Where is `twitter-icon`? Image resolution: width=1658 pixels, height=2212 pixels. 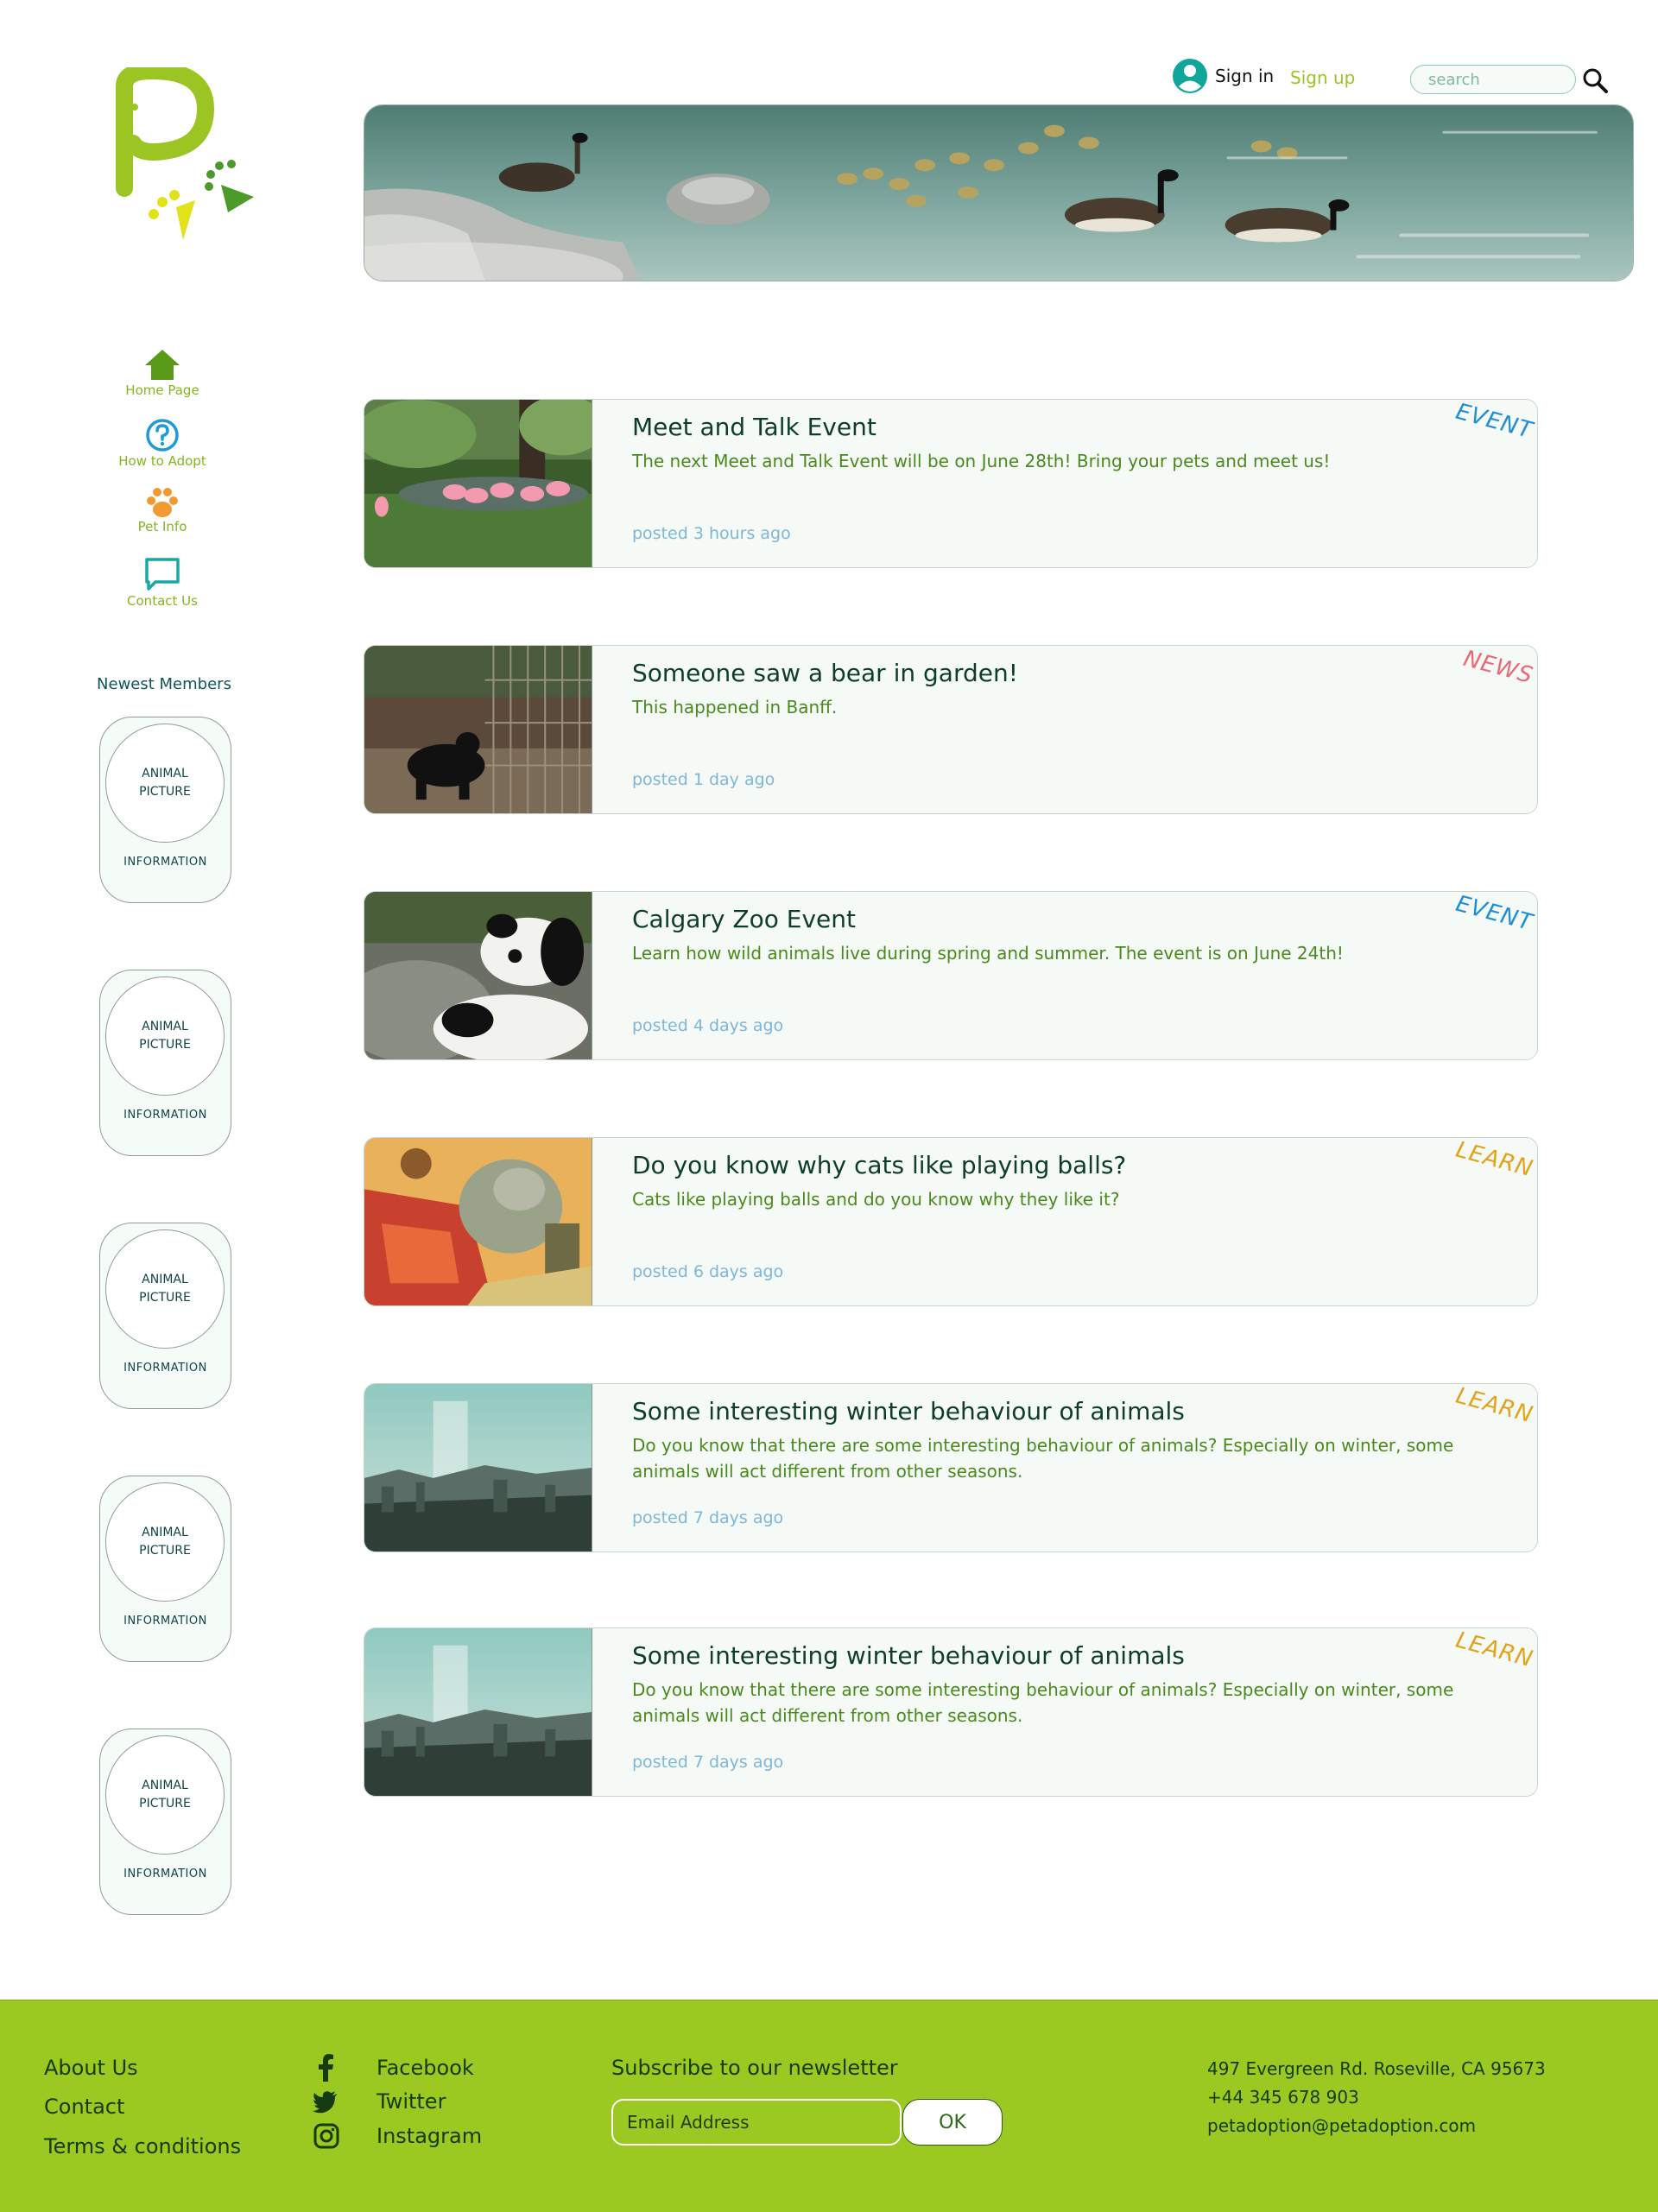
twitter-icon is located at coordinates (325, 2102).